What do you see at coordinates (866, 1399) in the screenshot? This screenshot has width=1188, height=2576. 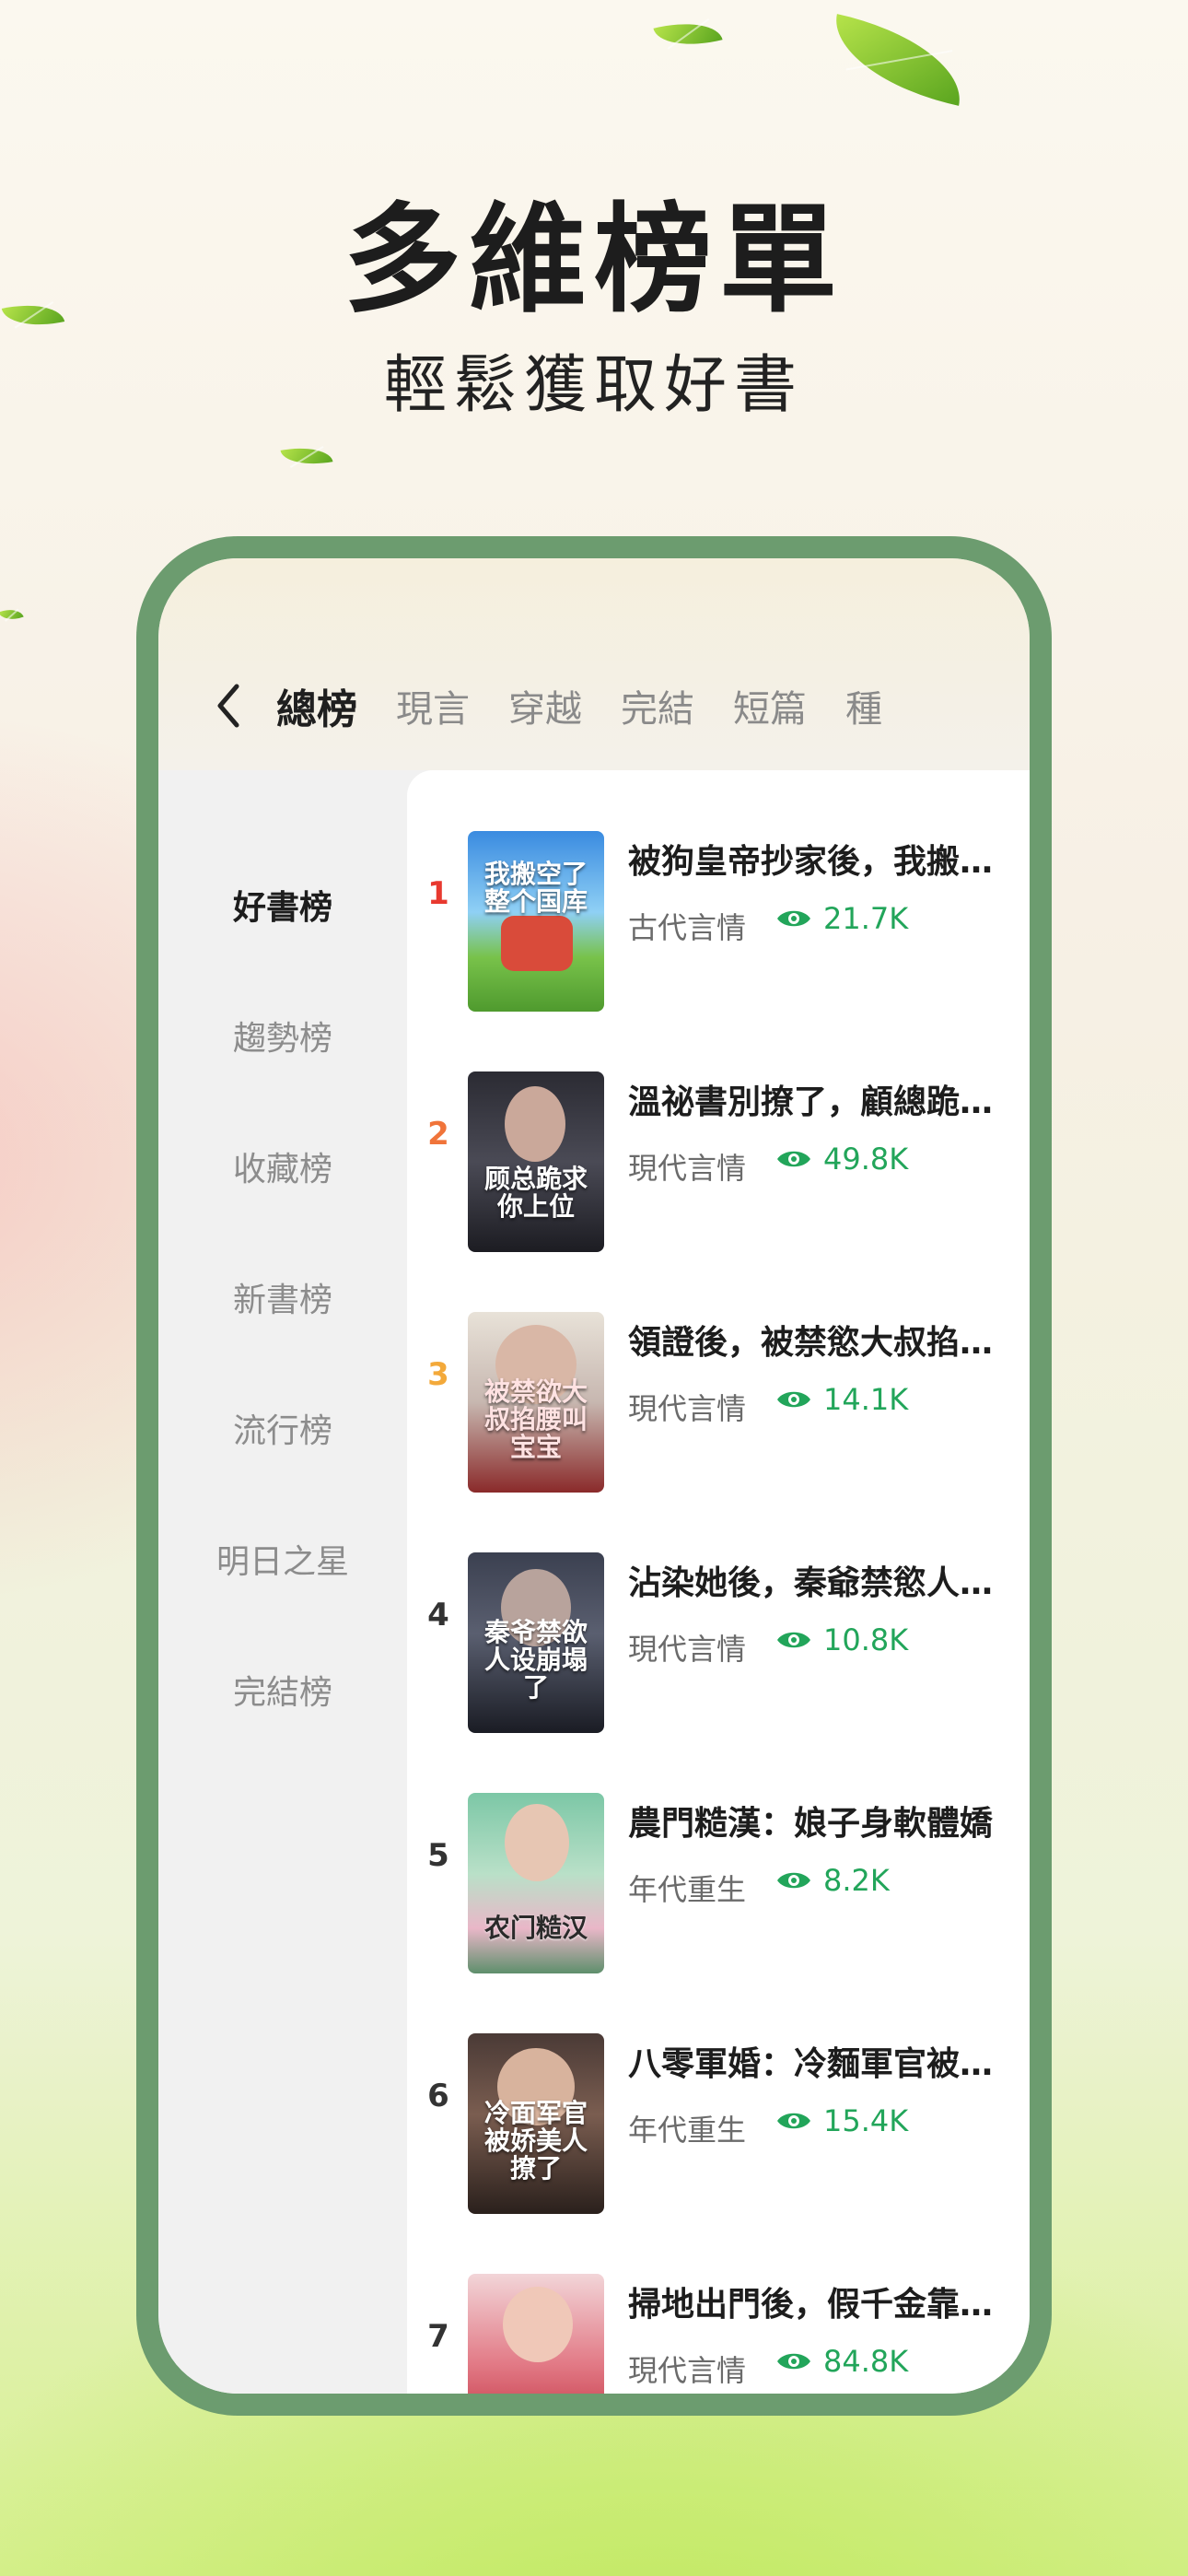 I see `view-count-value: 14.1K` at bounding box center [866, 1399].